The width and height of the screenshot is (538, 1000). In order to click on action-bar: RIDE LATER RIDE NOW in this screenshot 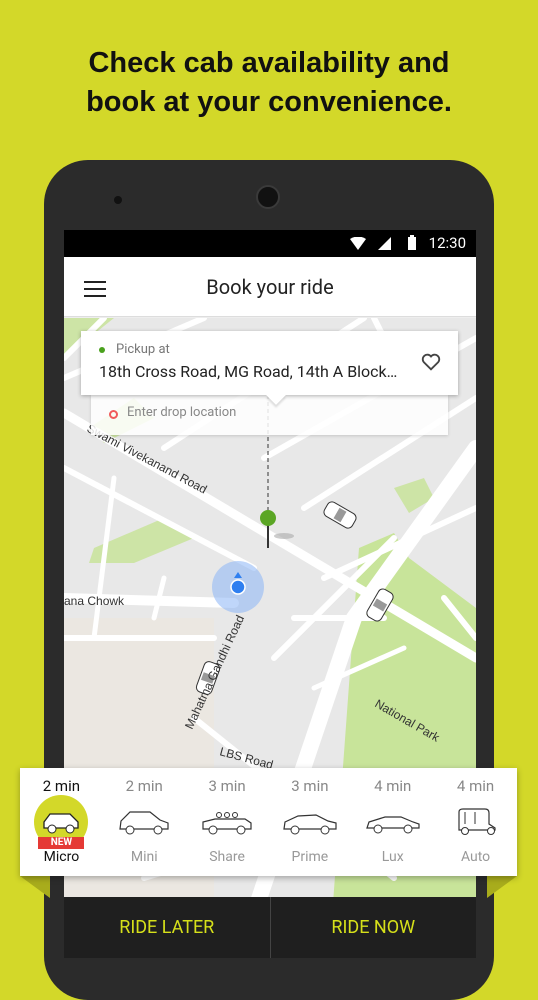, I will do `click(270, 927)`.